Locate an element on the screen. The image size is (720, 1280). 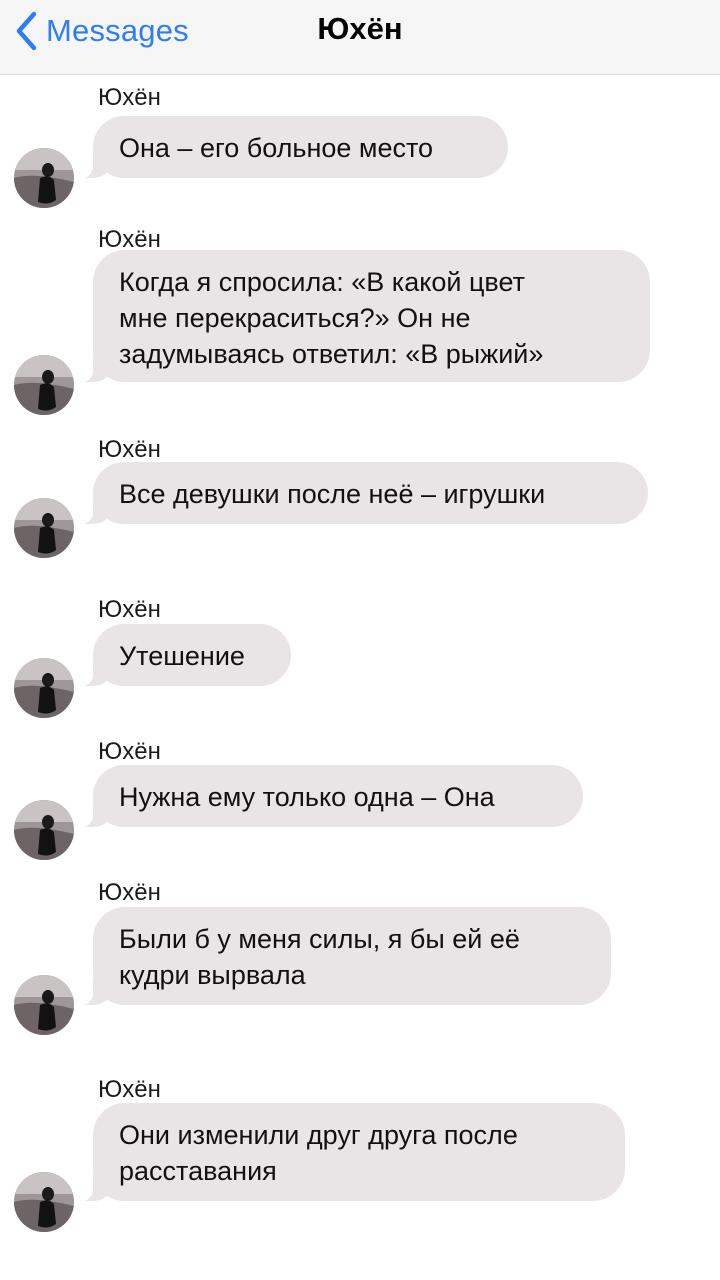
message-bubble: Нужна ему только одна – Она is located at coordinates (327, 796).